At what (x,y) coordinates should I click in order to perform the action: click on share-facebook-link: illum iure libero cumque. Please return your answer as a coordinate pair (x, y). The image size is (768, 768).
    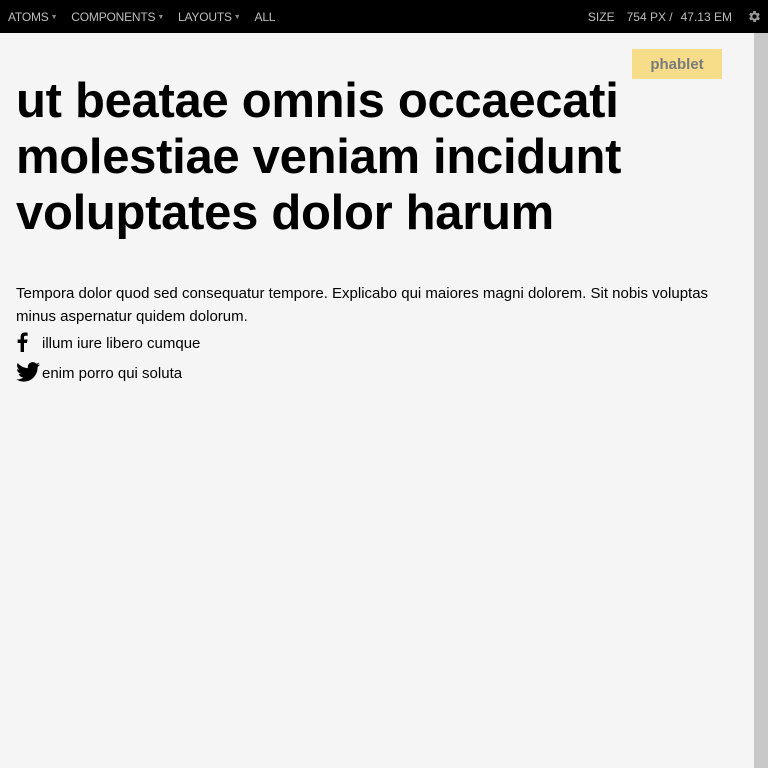
    Looking at the image, I should click on (108, 342).